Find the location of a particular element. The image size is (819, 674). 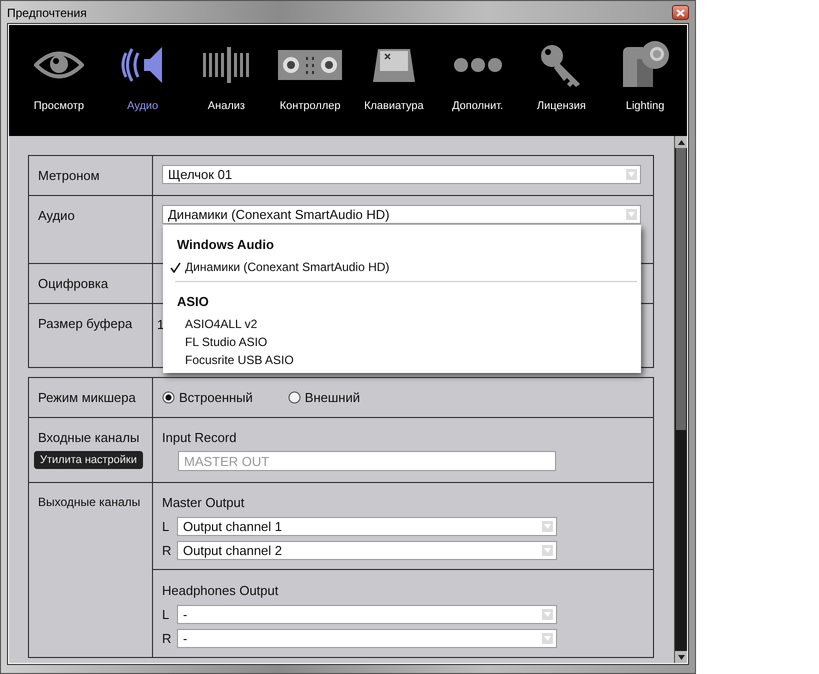

toolbar-tab: Клавиатура is located at coordinates (394, 75).